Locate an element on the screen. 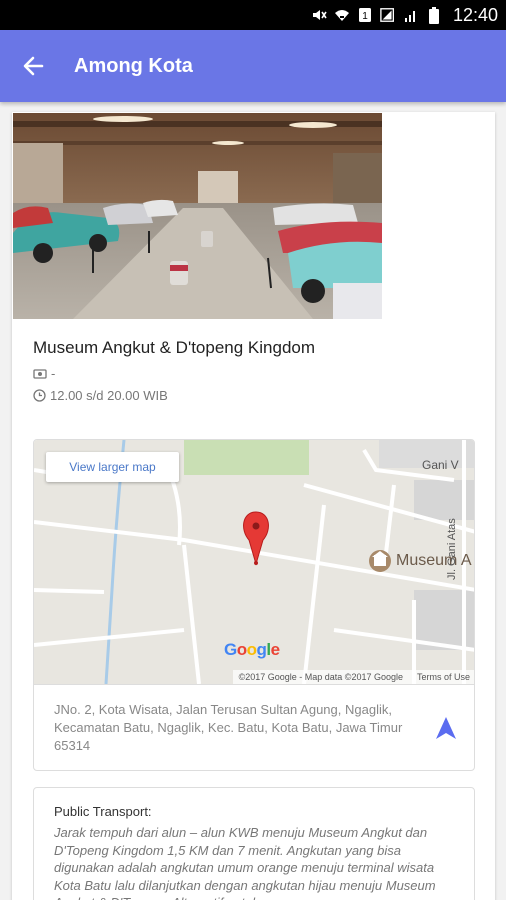 This screenshot has width=506, height=900. price-text: - is located at coordinates (53, 373).